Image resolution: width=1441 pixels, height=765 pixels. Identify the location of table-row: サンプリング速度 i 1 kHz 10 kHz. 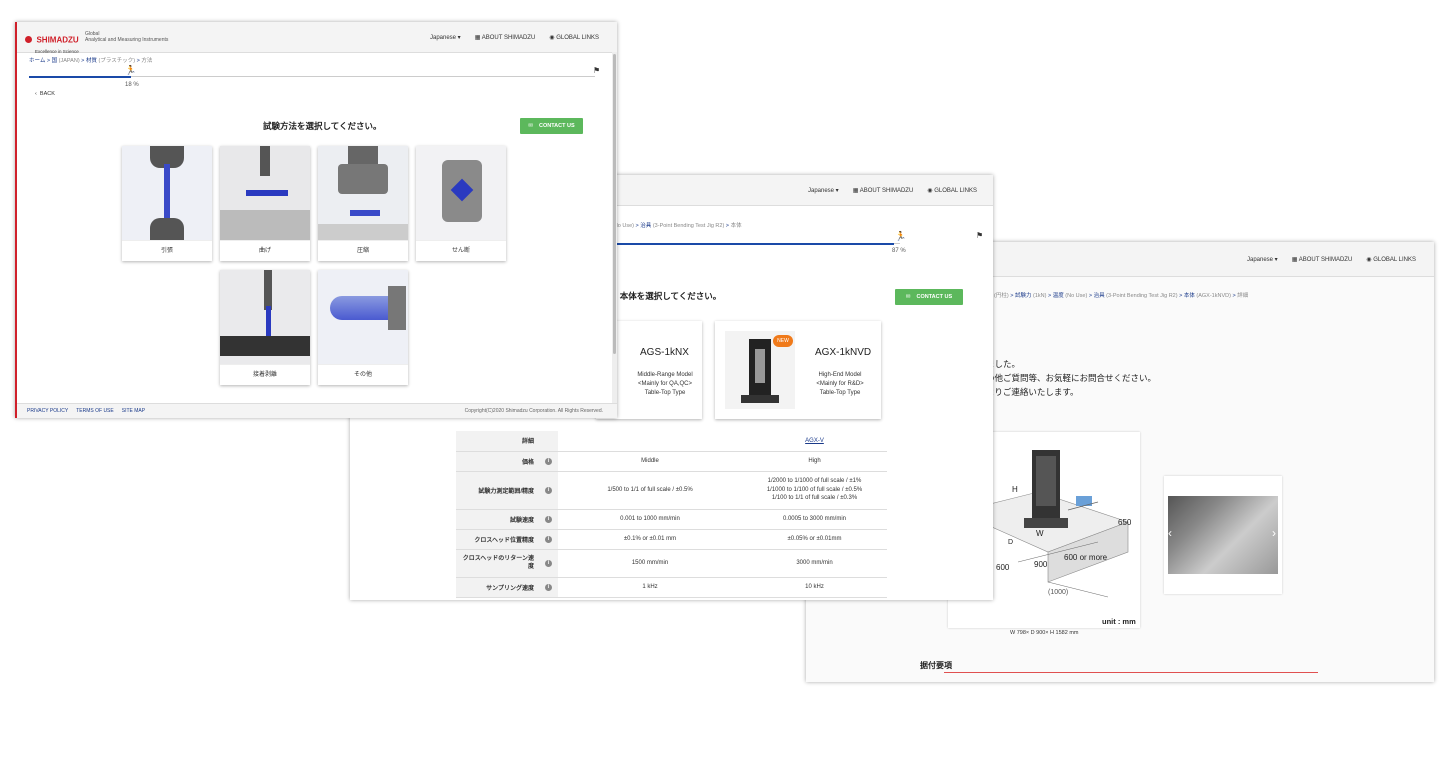
(671, 587).